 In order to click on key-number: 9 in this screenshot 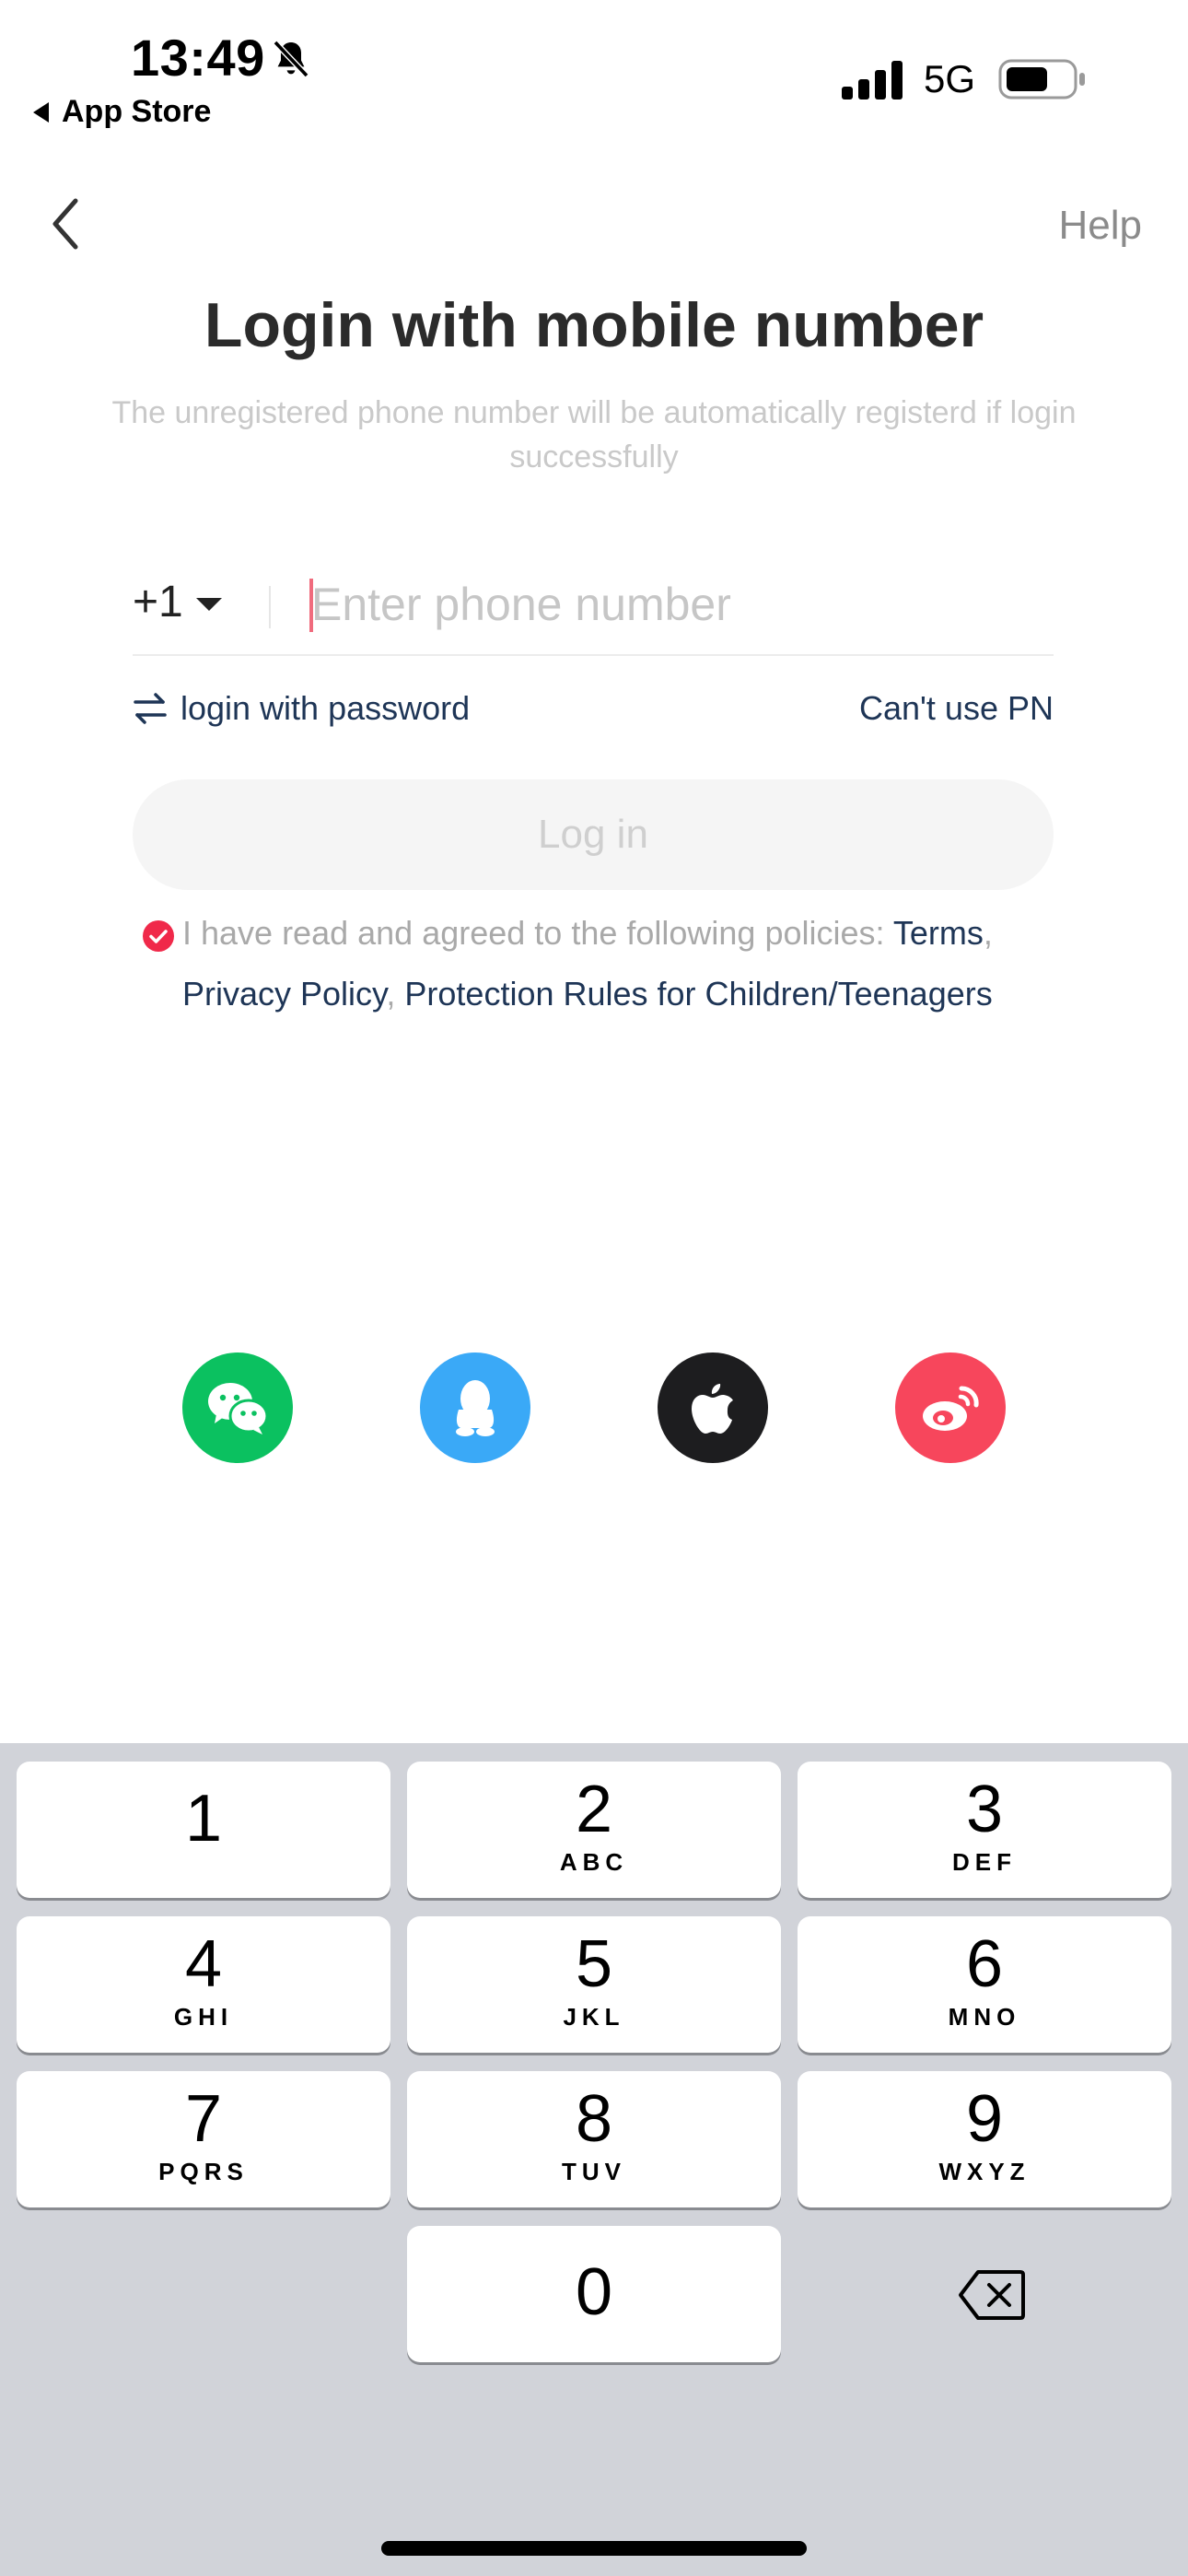, I will do `click(985, 2119)`.